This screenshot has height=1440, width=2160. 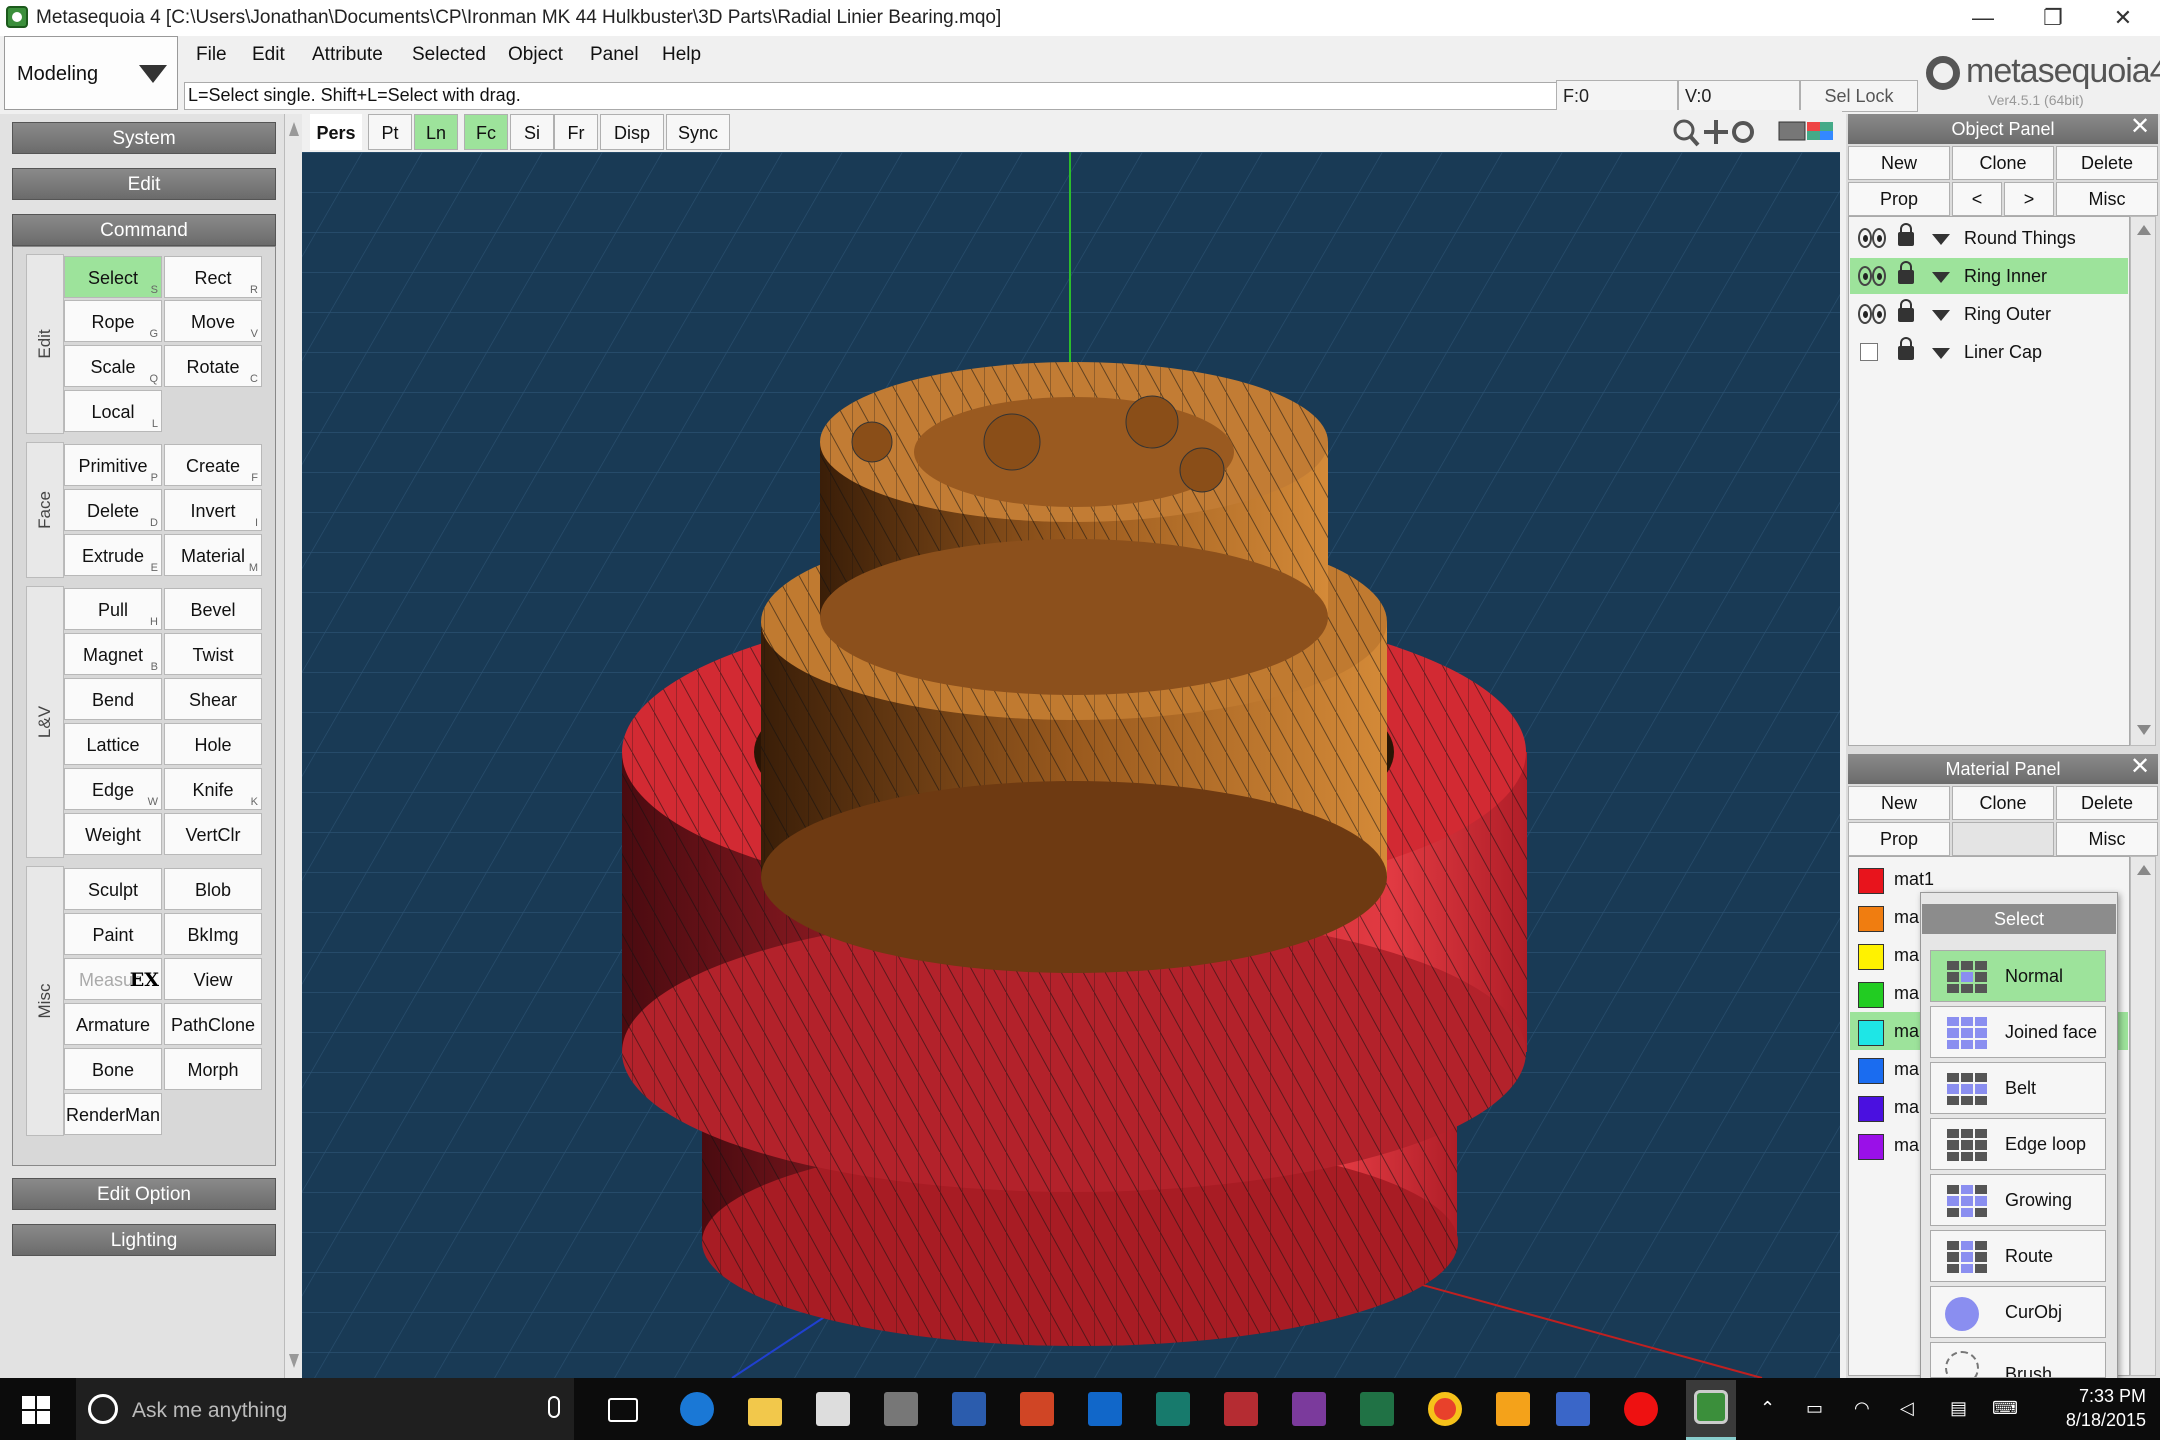 I want to click on object-row: Round Things, so click(x=1989, y=238).